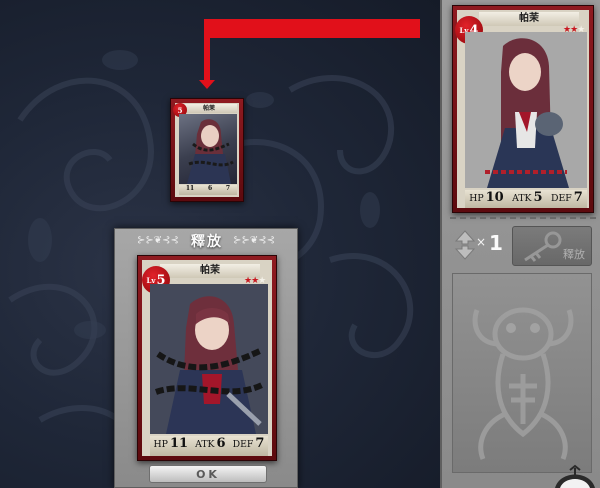 This screenshot has height=488, width=600. What do you see at coordinates (496, 243) in the screenshot?
I see `release-count: 1` at bounding box center [496, 243].